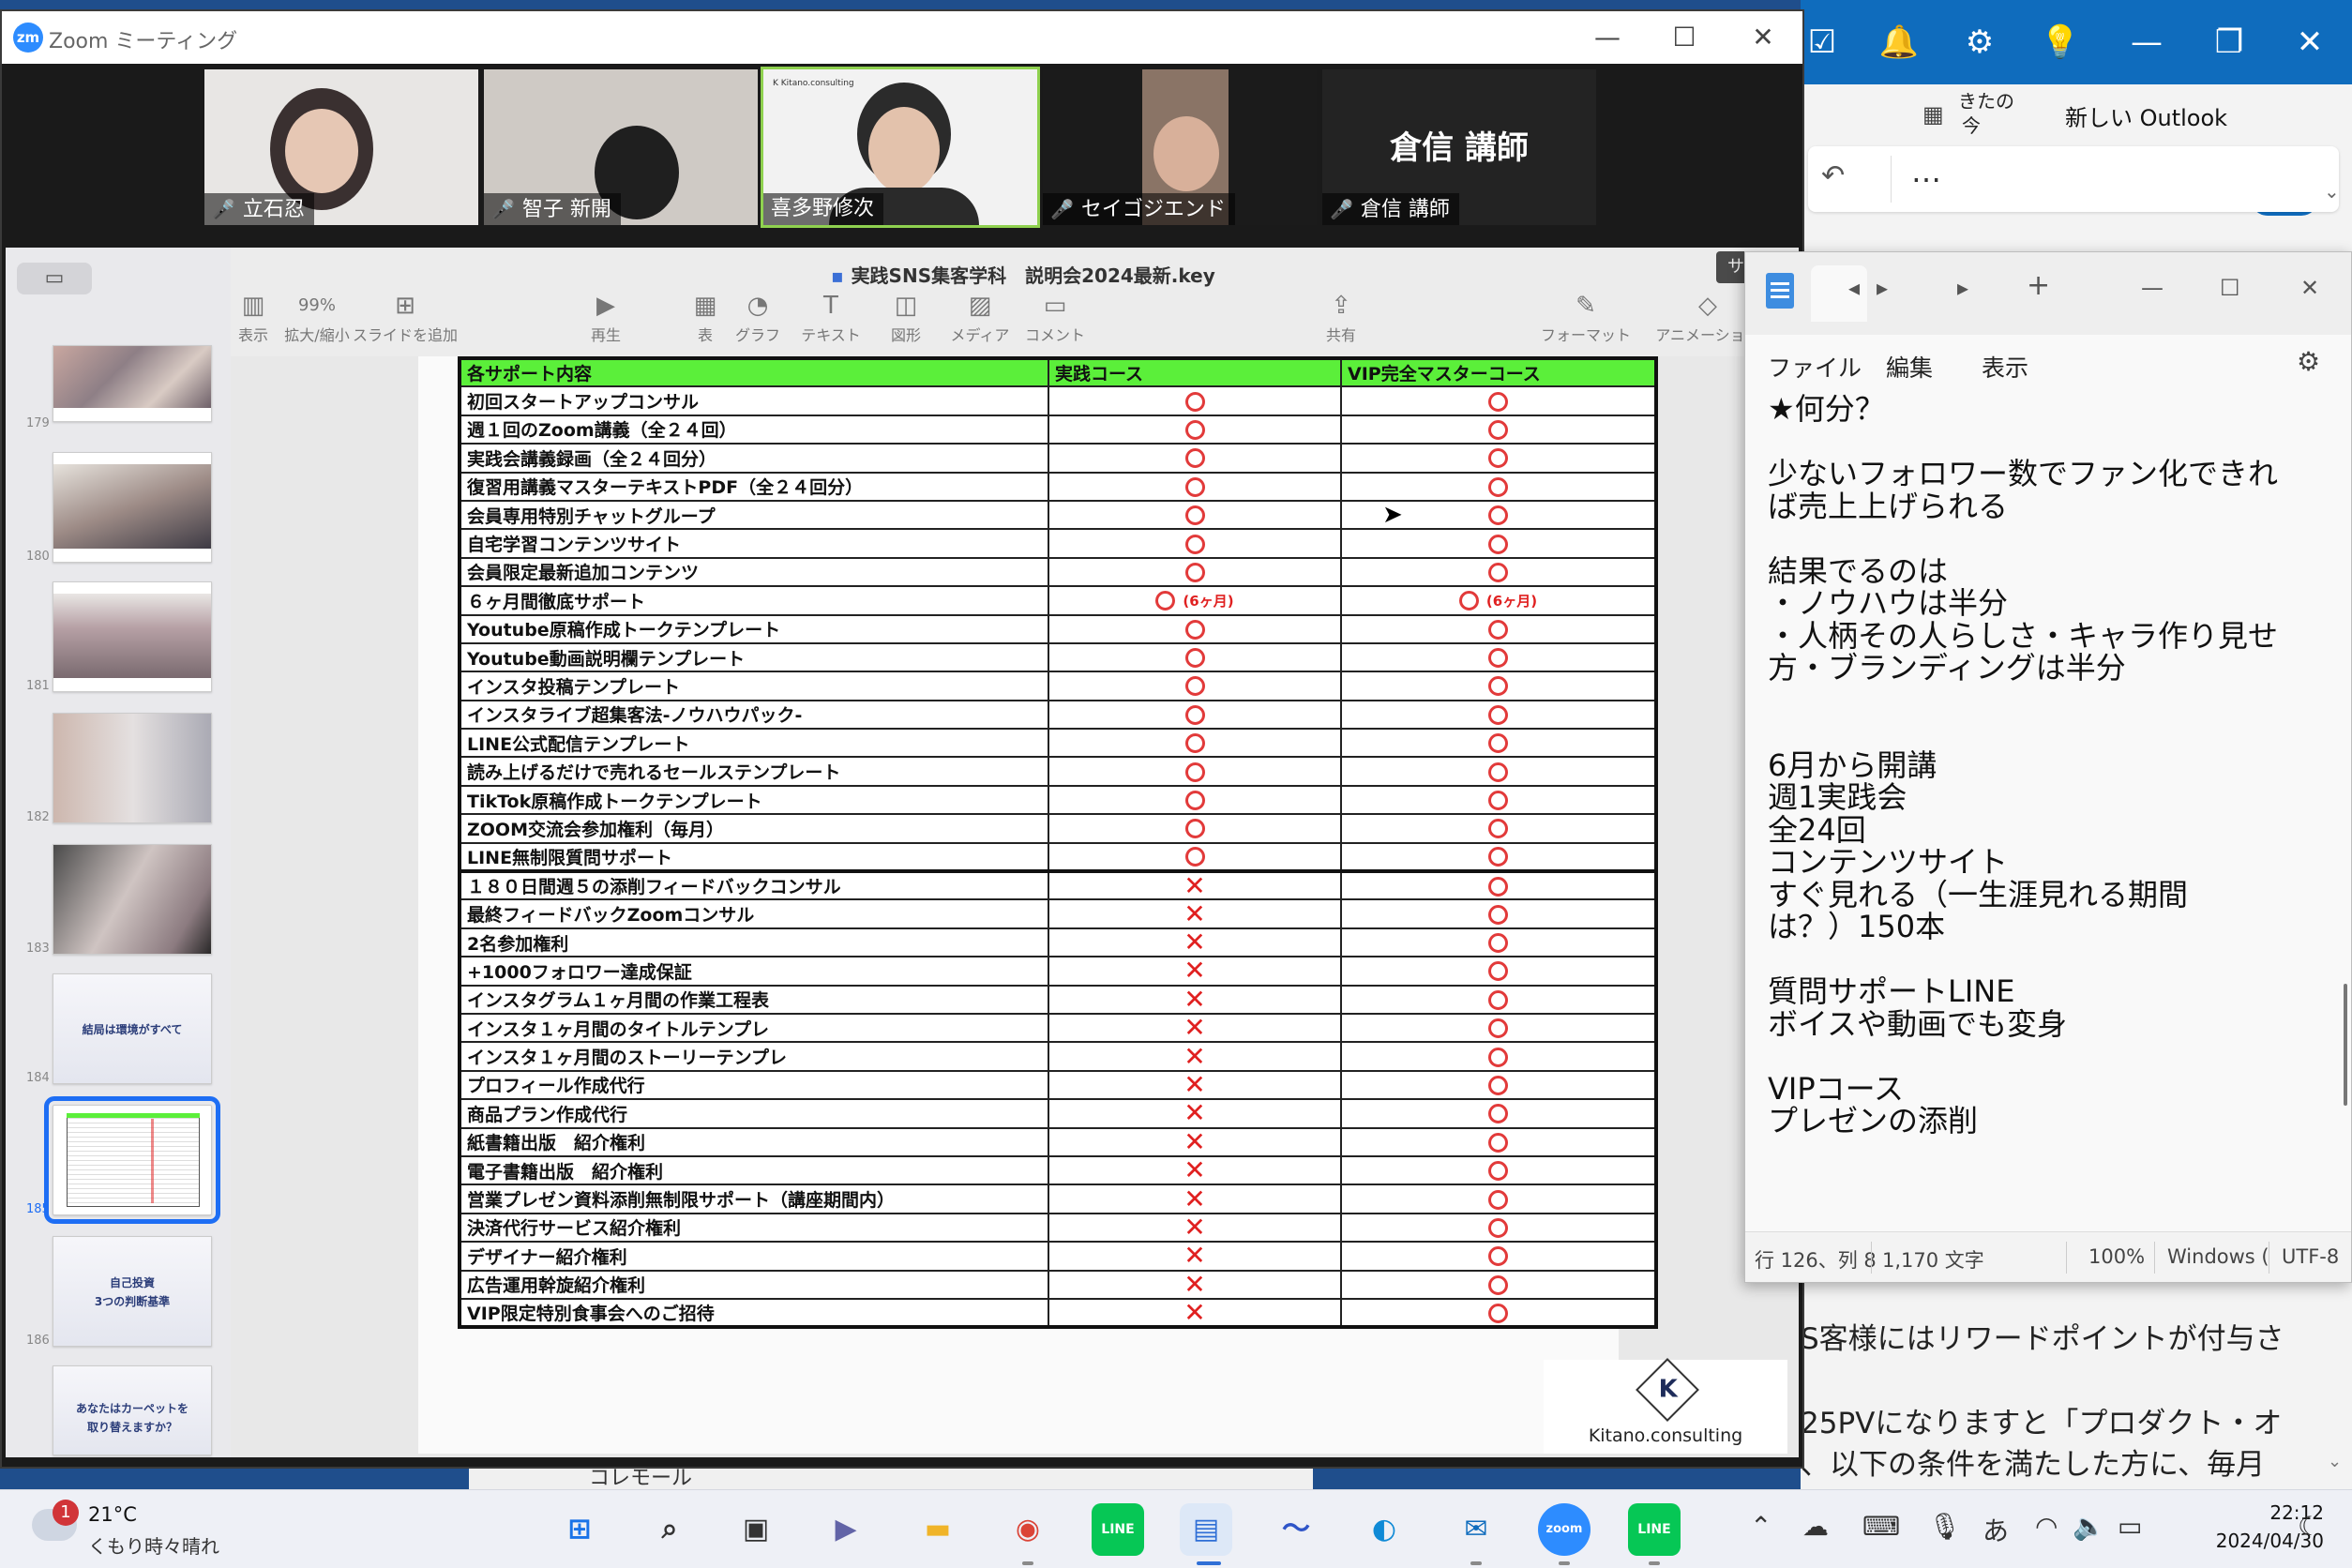 The image size is (2352, 1568). What do you see at coordinates (1055, 317) in the screenshot?
I see `comment-button: ▭ コメント` at bounding box center [1055, 317].